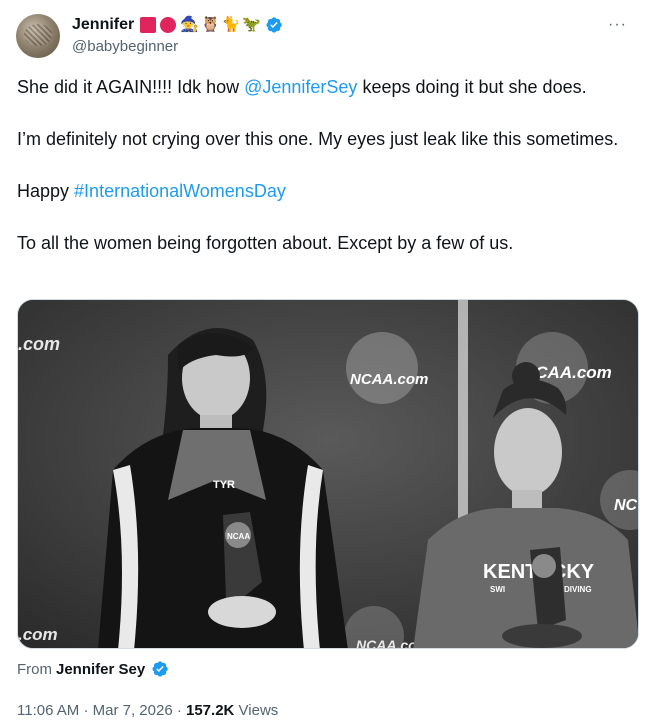 The width and height of the screenshot is (645, 725). I want to click on shirt-sub-text: SWI, so click(497, 589).